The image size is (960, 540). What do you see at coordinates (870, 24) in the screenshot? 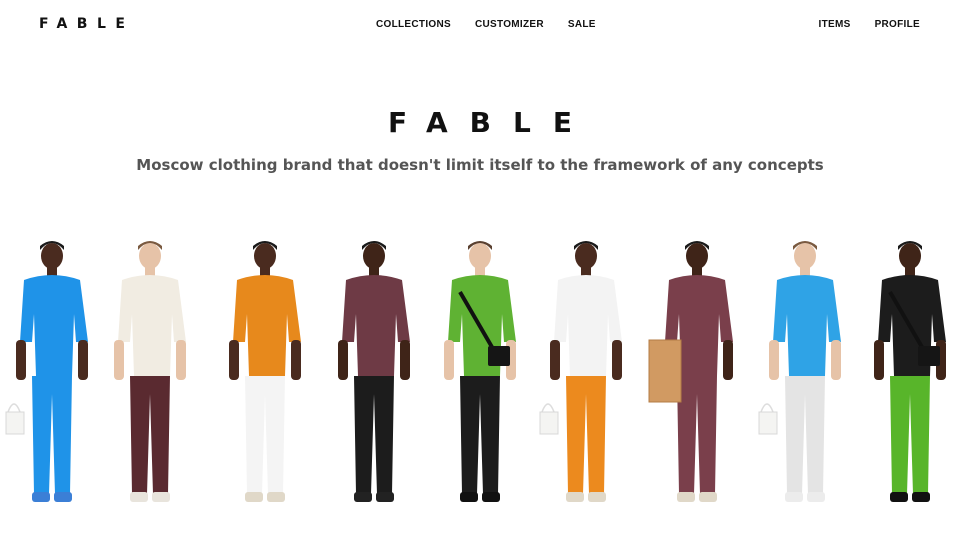
I see `nav-right-links: ITEMS PROFILE` at bounding box center [870, 24].